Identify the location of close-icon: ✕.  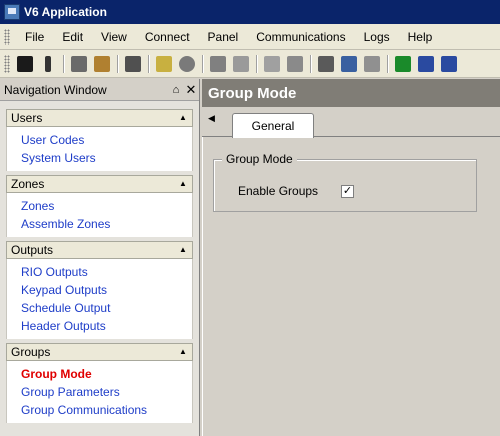
(191, 90).